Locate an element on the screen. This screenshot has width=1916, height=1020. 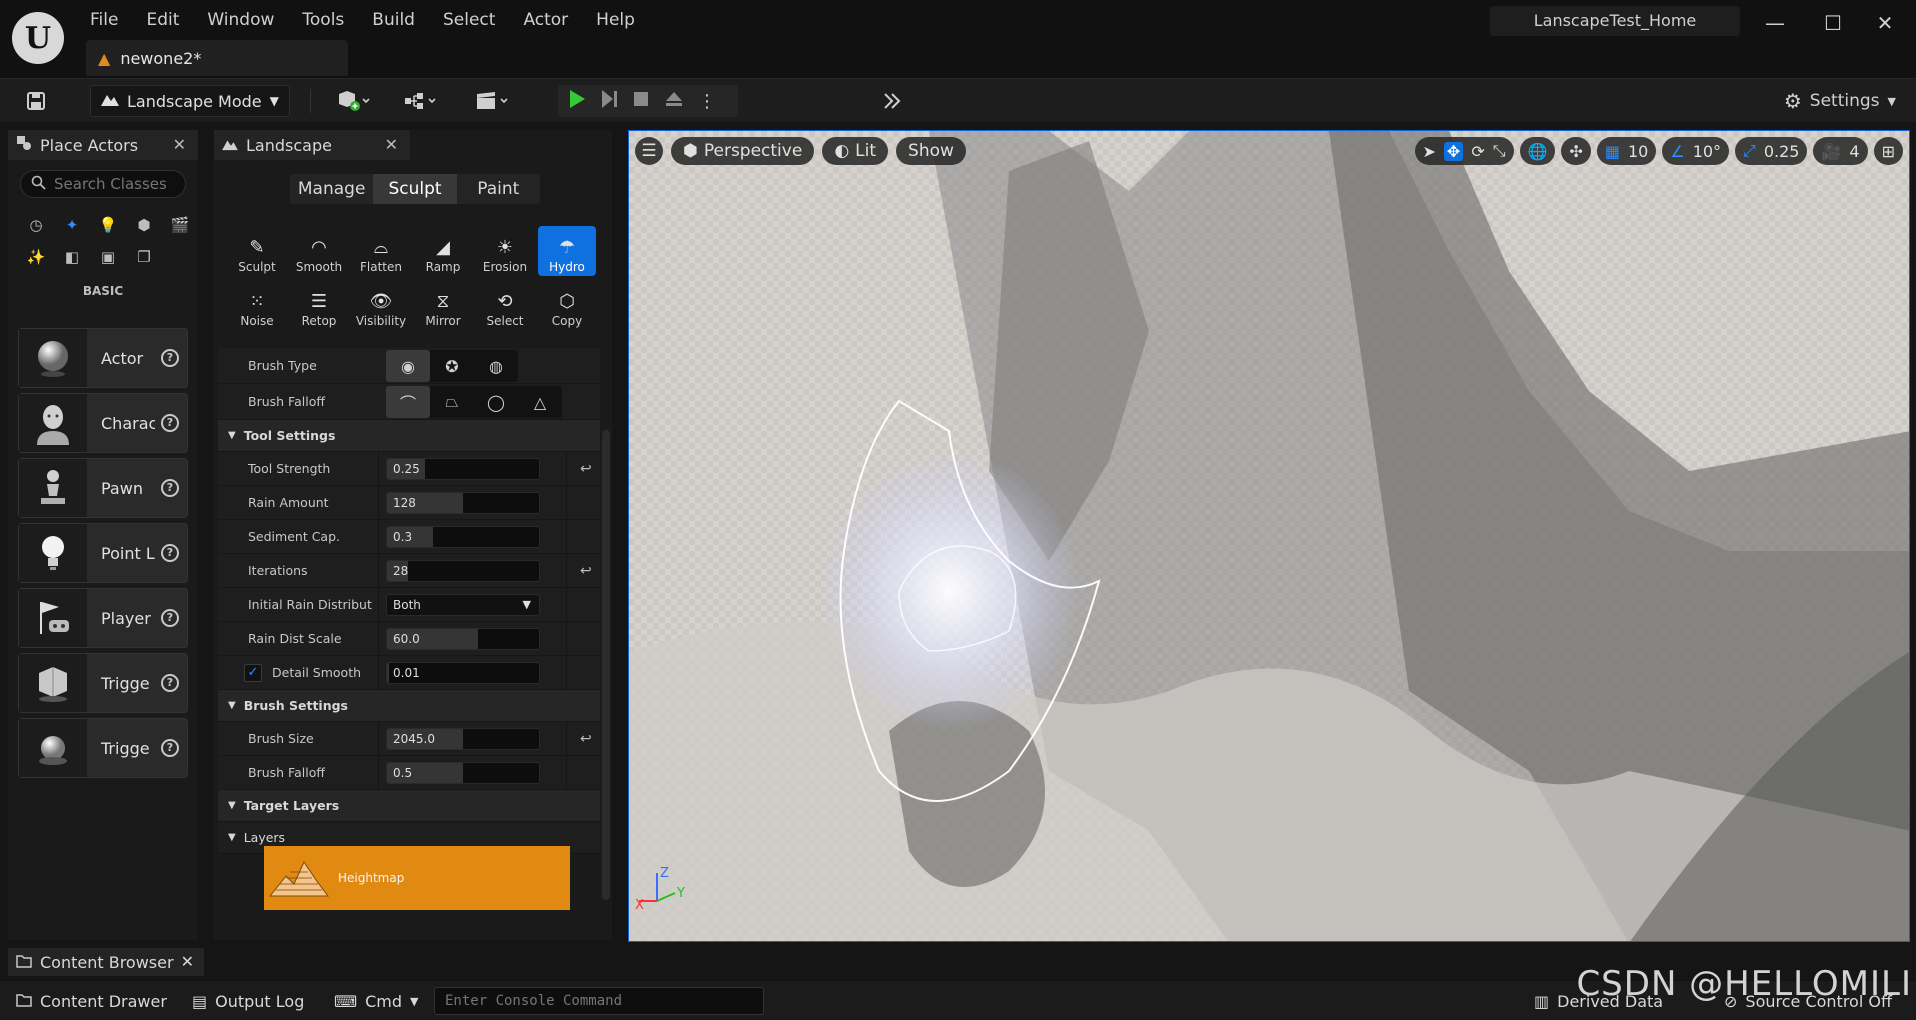
rotate-icon: ⟳ is located at coordinates (1477, 151).